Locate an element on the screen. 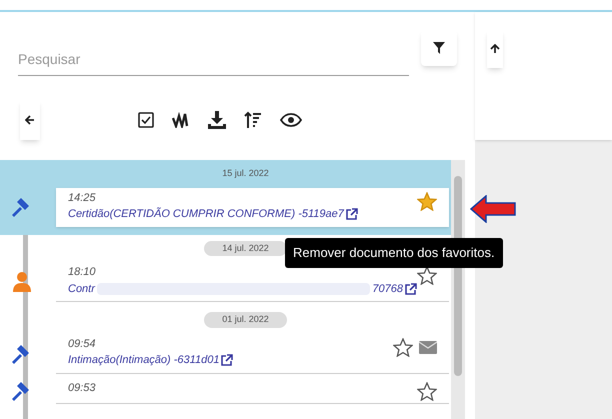  time-label: 09:53 is located at coordinates (82, 388).